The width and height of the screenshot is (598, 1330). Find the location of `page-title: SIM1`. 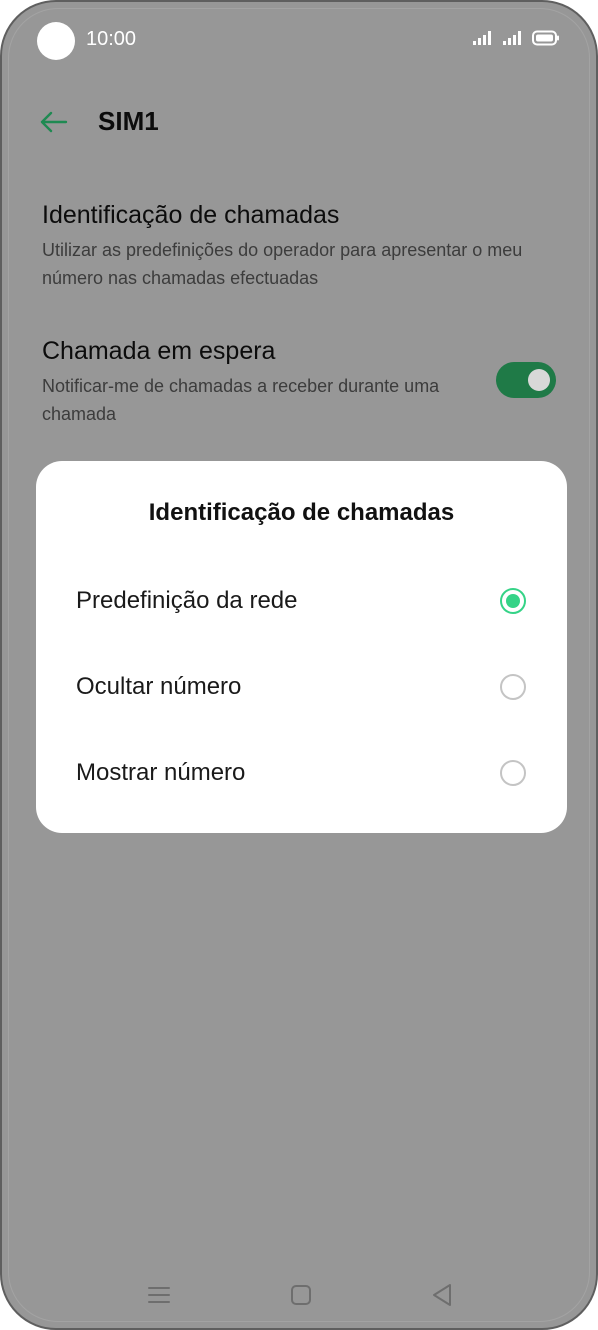

page-title: SIM1 is located at coordinates (128, 121).